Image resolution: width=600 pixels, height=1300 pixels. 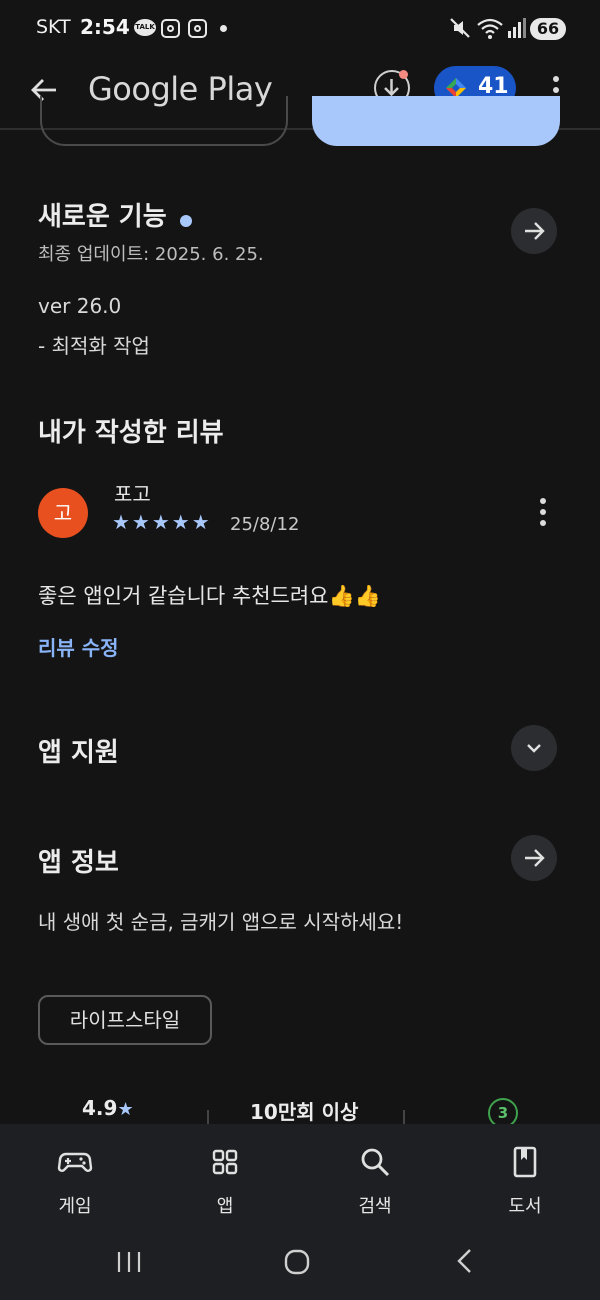 I want to click on mute-icon, so click(x=460, y=28).